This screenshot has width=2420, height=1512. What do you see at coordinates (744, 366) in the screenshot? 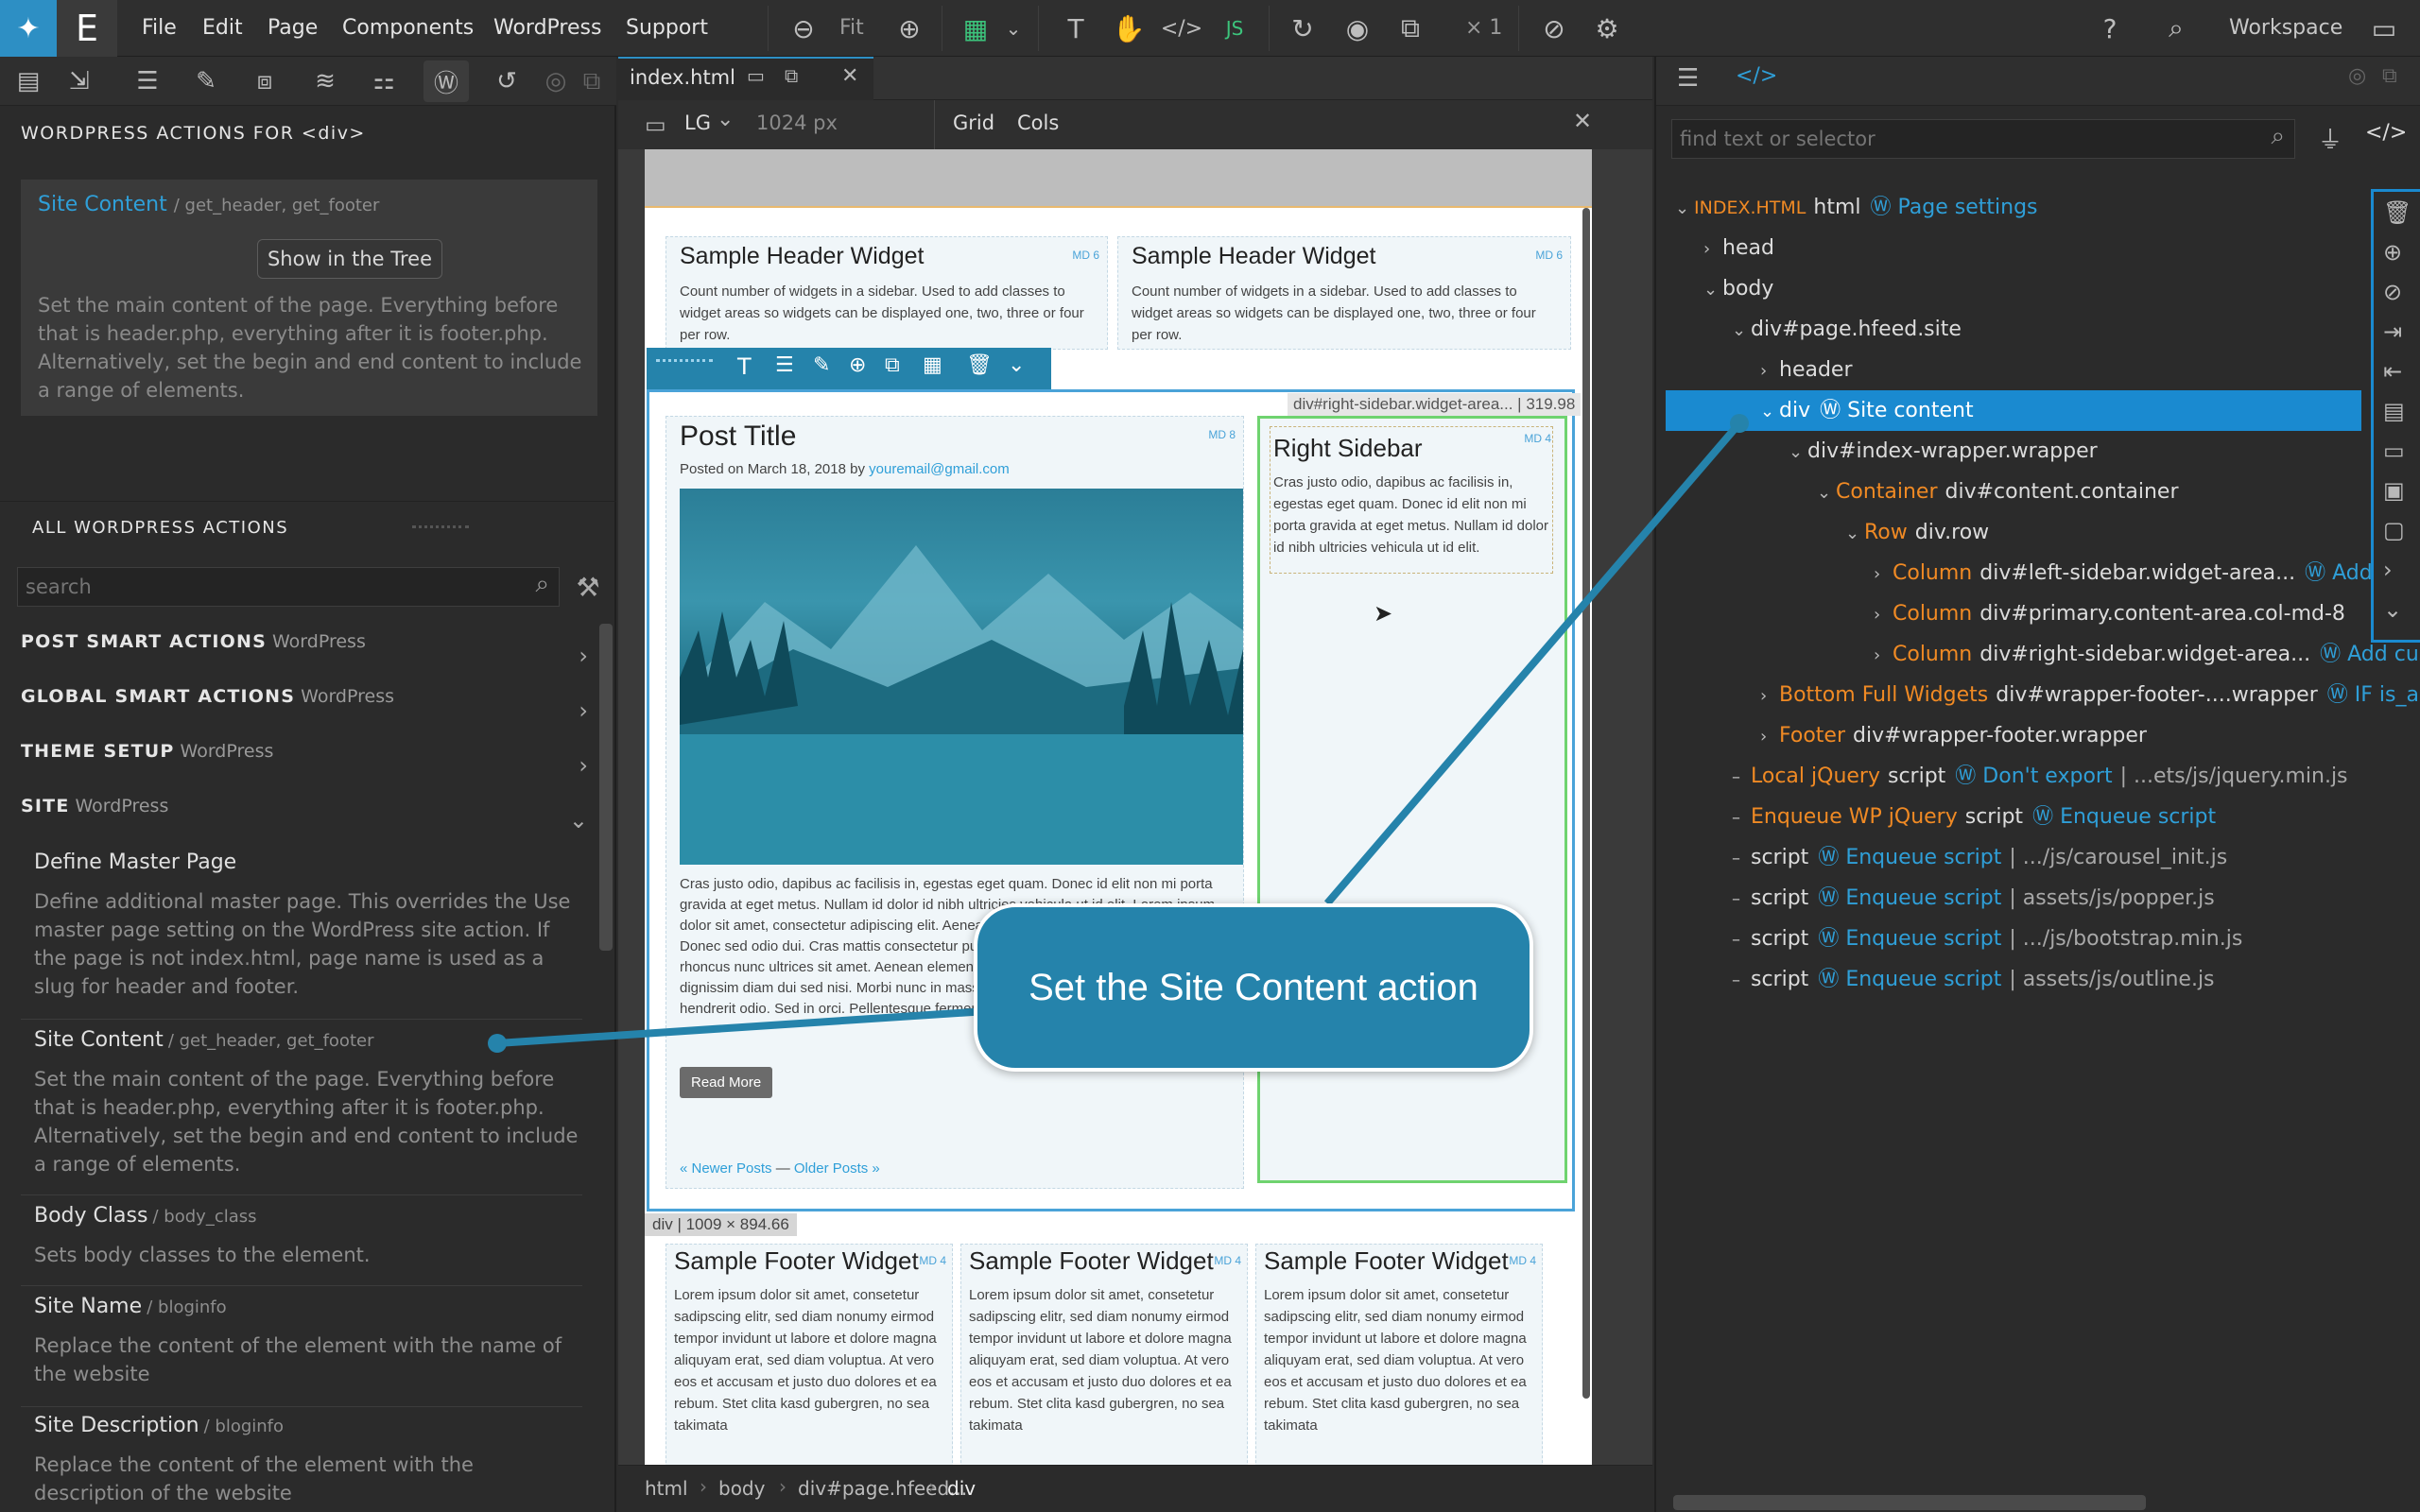
I see `text-icon: T` at bounding box center [744, 366].